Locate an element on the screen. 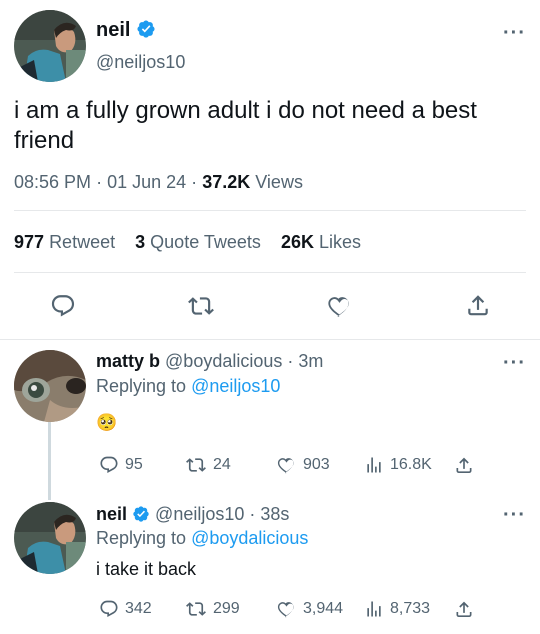  reply-age: 38s is located at coordinates (274, 514).